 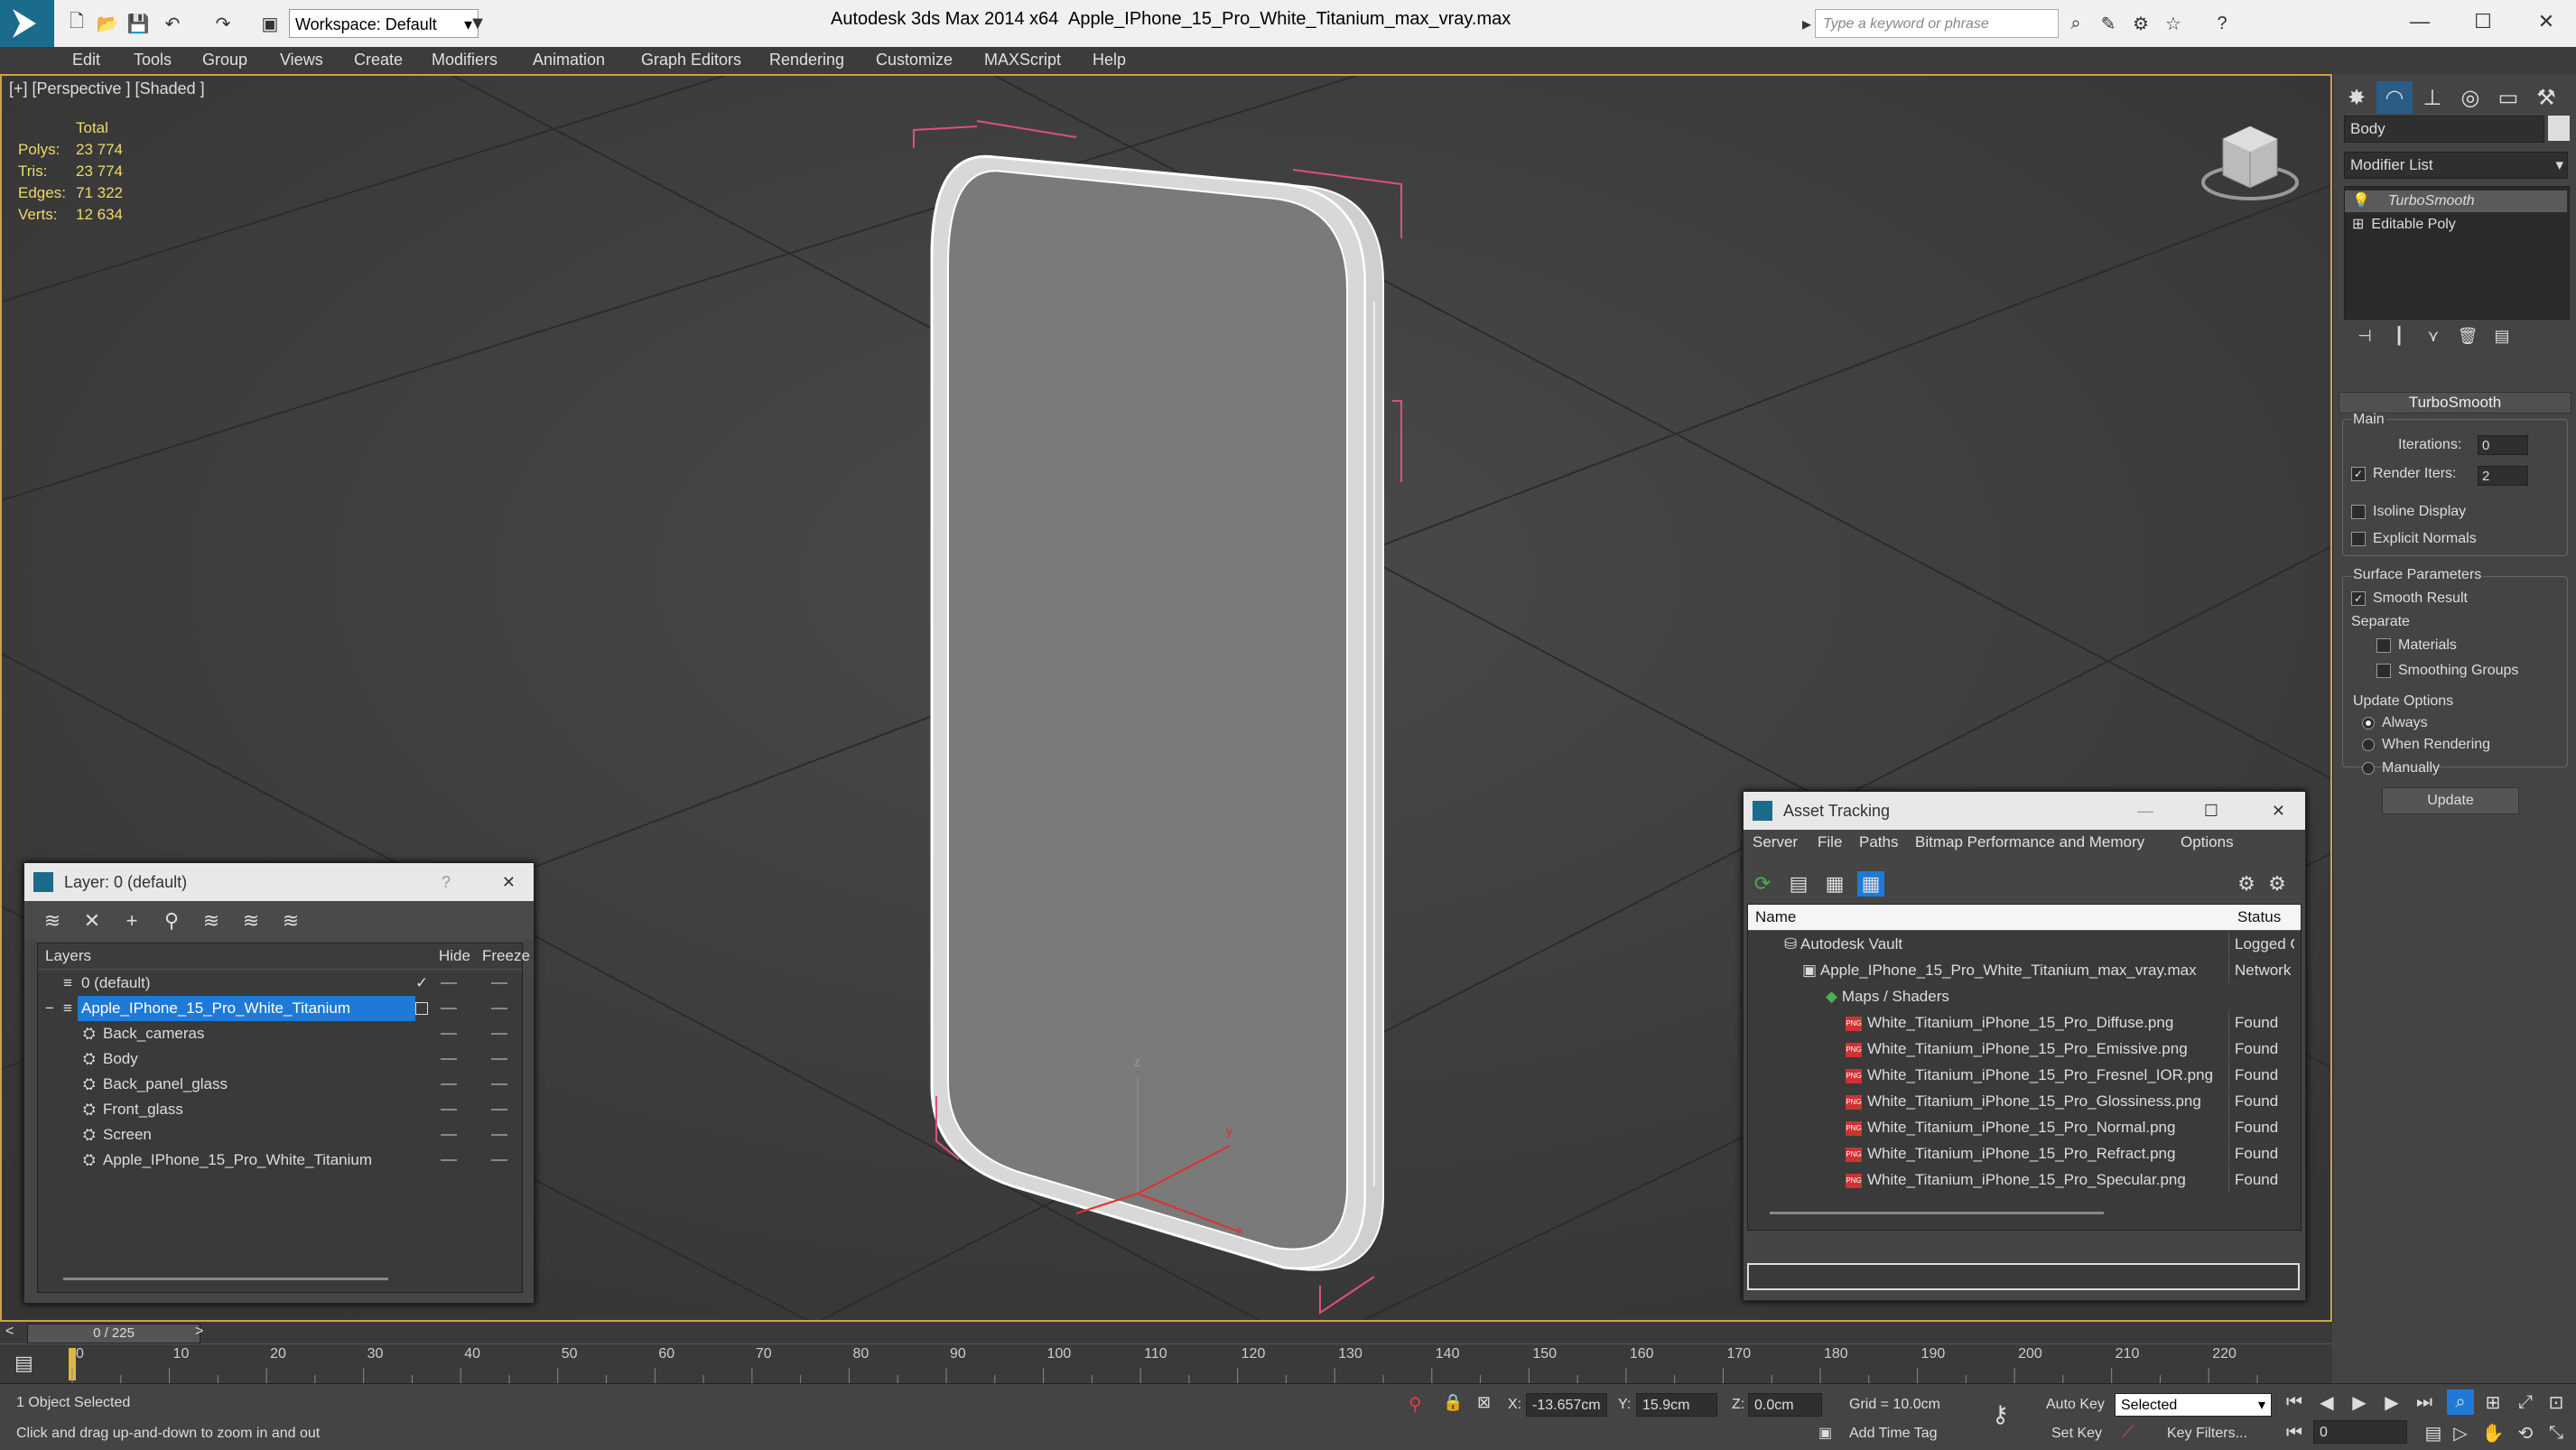 I want to click on explicit-normals-row: Explicit Normals, so click(x=2414, y=539).